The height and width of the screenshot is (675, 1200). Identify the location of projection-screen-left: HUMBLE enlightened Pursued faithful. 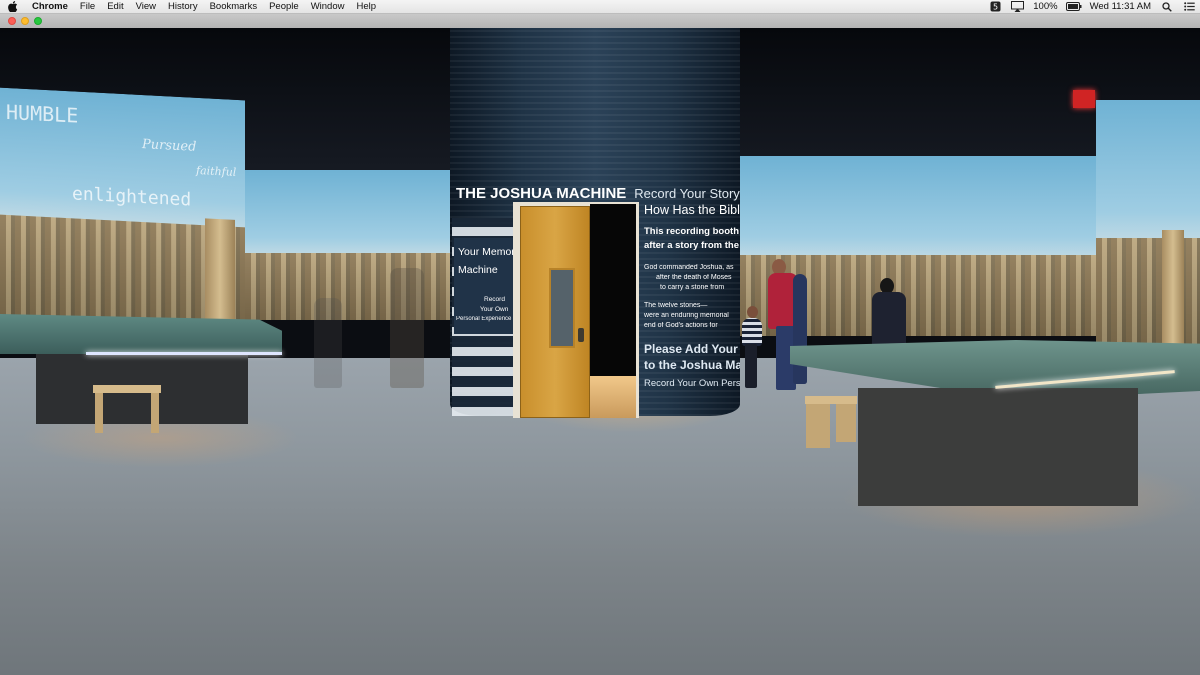
(122, 209).